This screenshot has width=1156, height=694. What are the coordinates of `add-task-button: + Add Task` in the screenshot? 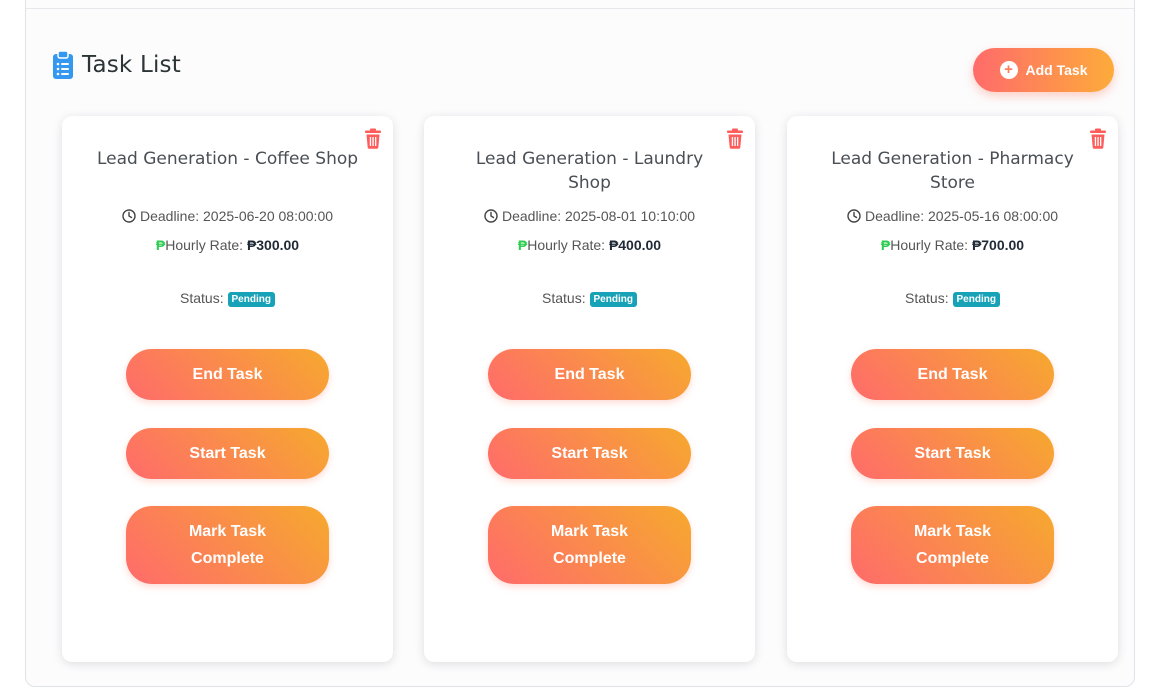 It's located at (1043, 70).